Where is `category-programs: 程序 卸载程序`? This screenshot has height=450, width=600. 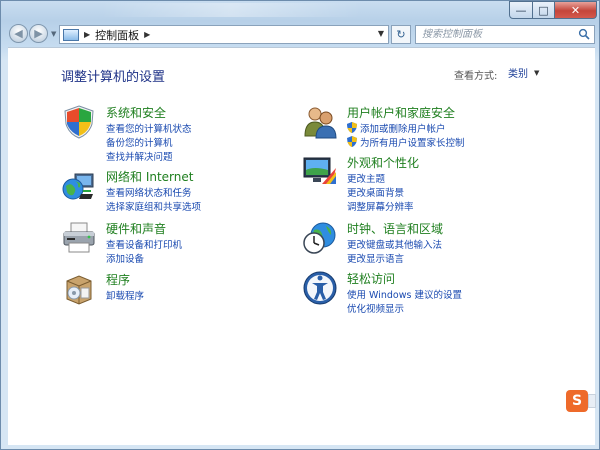 category-programs: 程序 卸载程序 is located at coordinates (176, 290).